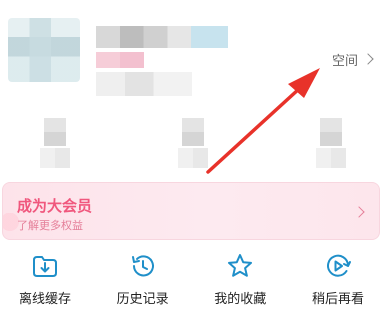  I want to click on space-link: 空间, so click(353, 59).